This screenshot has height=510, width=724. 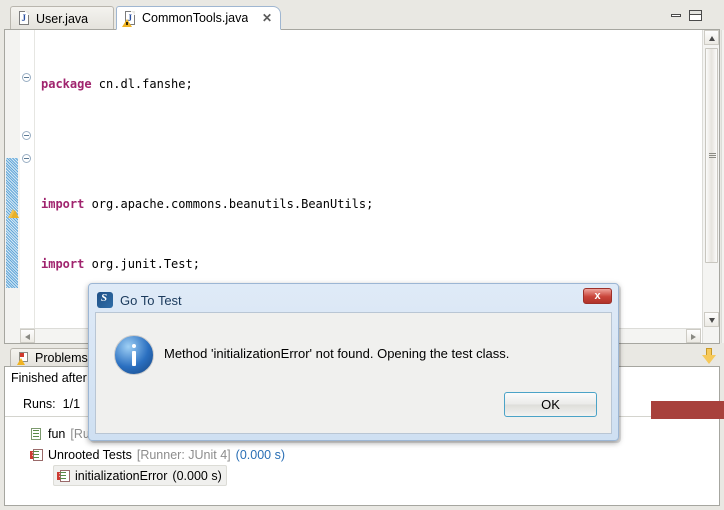 What do you see at coordinates (71, 404) in the screenshot?
I see `junit-runs-value: 1/1` at bounding box center [71, 404].